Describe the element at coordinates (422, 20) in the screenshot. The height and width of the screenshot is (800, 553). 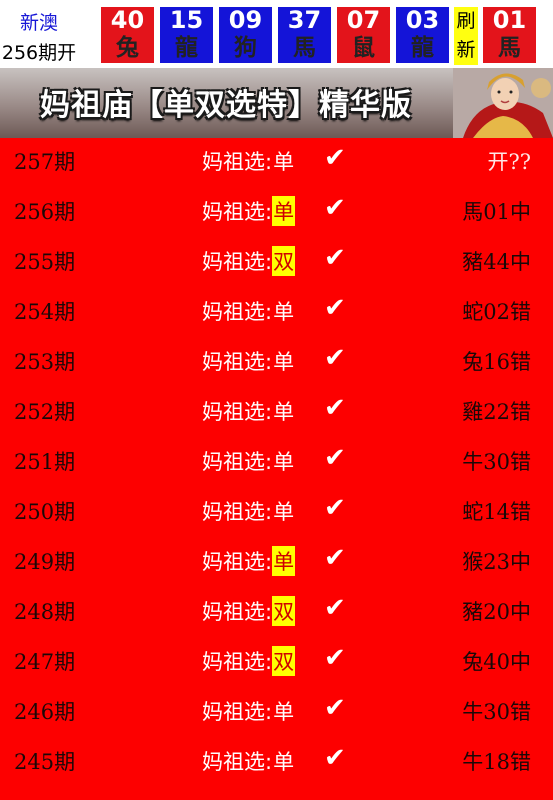
I see `ball-number: 03` at that location.